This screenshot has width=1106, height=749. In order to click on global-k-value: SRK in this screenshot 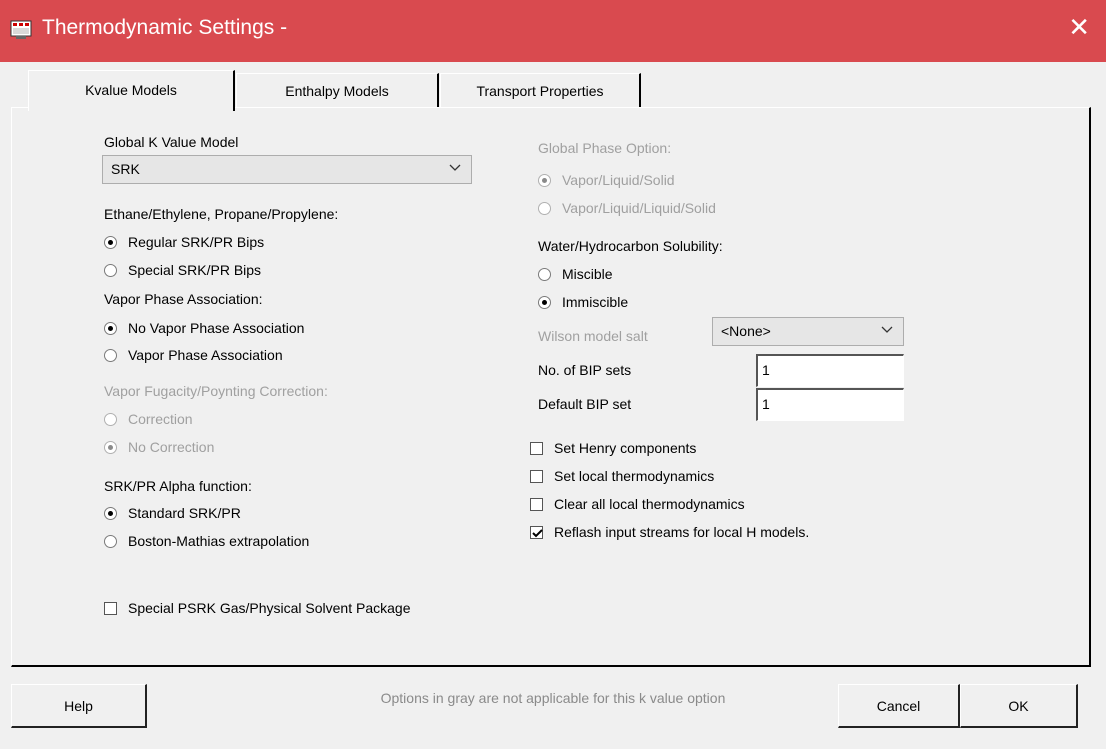, I will do `click(125, 169)`.